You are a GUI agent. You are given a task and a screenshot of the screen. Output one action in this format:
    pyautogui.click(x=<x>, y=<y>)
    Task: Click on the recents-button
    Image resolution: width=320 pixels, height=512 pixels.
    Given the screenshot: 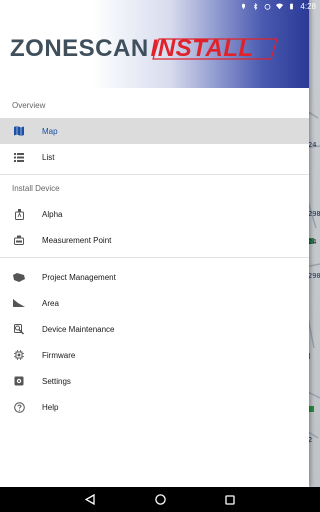 What is the action you would take?
    pyautogui.click(x=230, y=500)
    